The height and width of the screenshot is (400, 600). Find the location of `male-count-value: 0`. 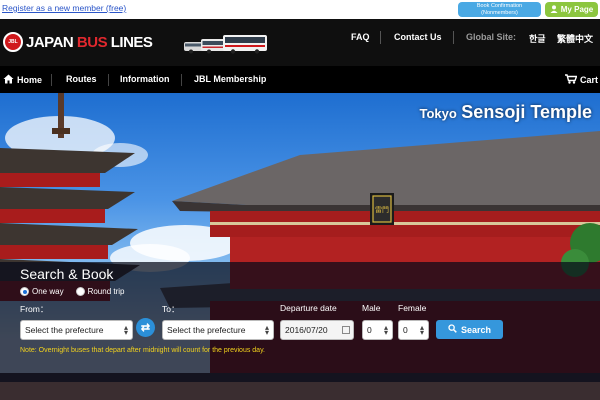

male-count-value: 0 is located at coordinates (369, 330).